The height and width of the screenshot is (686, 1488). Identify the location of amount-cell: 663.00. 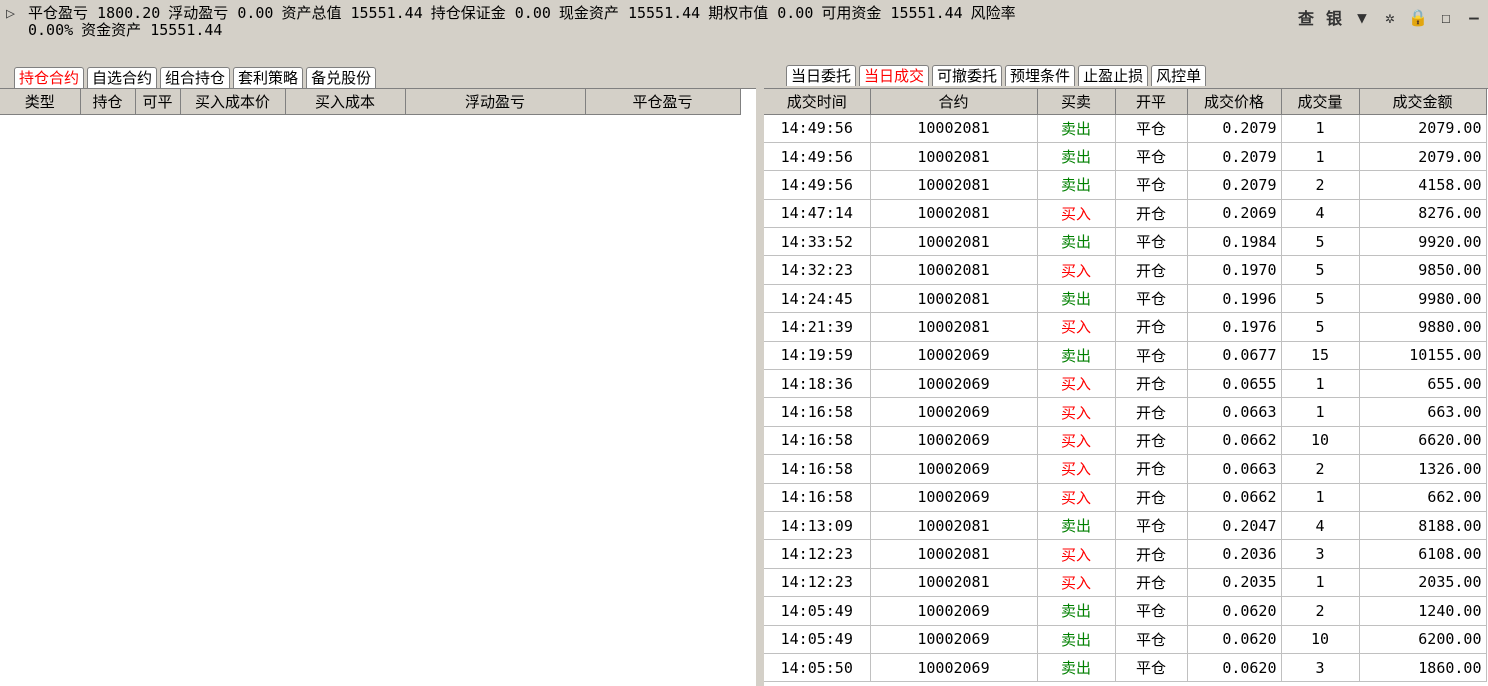
(1423, 412).